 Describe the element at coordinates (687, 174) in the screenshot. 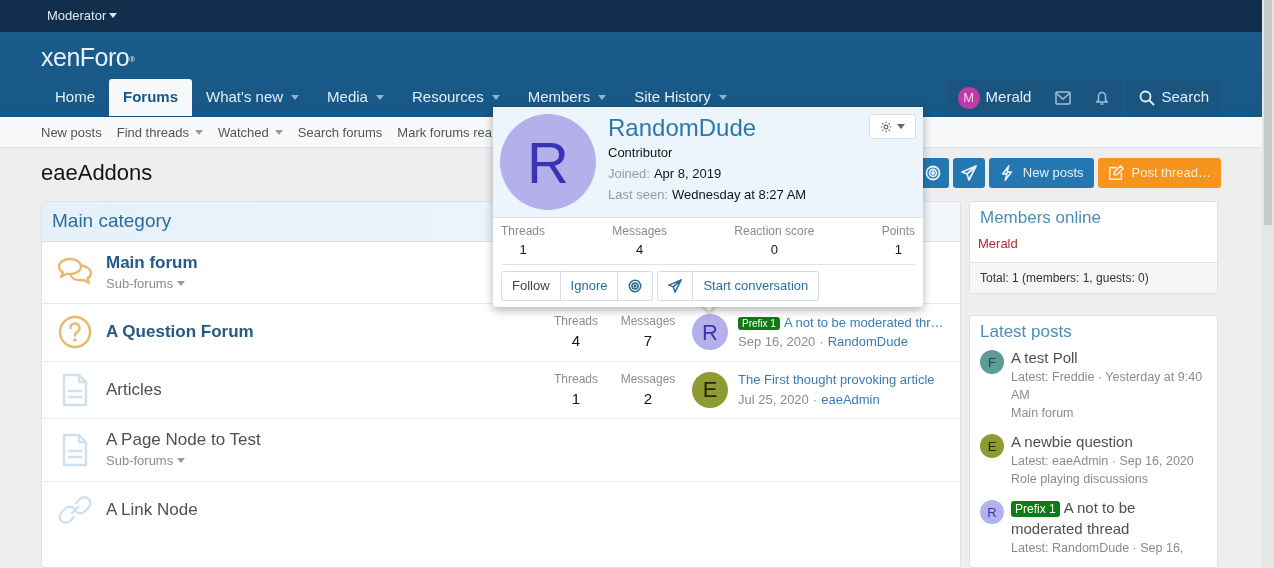

I see `field-value: Apr 8, 2019` at that location.